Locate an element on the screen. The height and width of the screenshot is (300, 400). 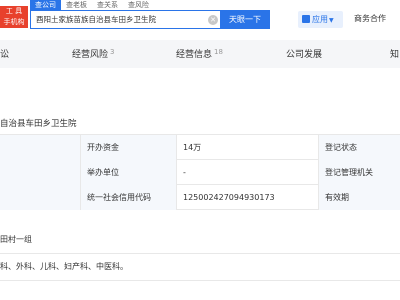
apps-button: 应用▼ is located at coordinates (320, 19).